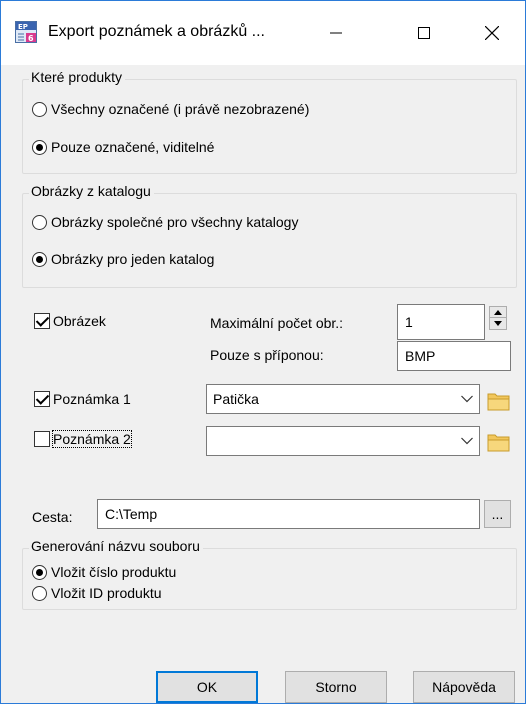  I want to click on svg-text: EP, so click(23, 27).